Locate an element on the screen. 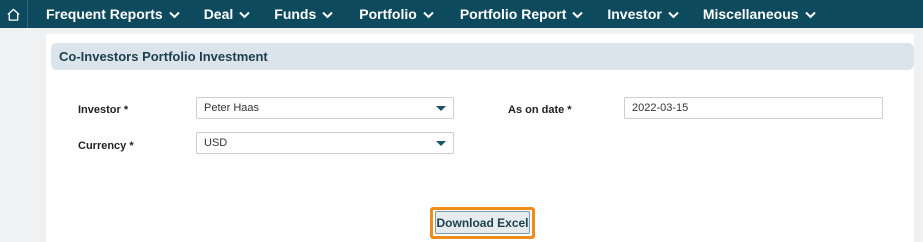 The width and height of the screenshot is (923, 242). currency-label: Currency * is located at coordinates (106, 146).